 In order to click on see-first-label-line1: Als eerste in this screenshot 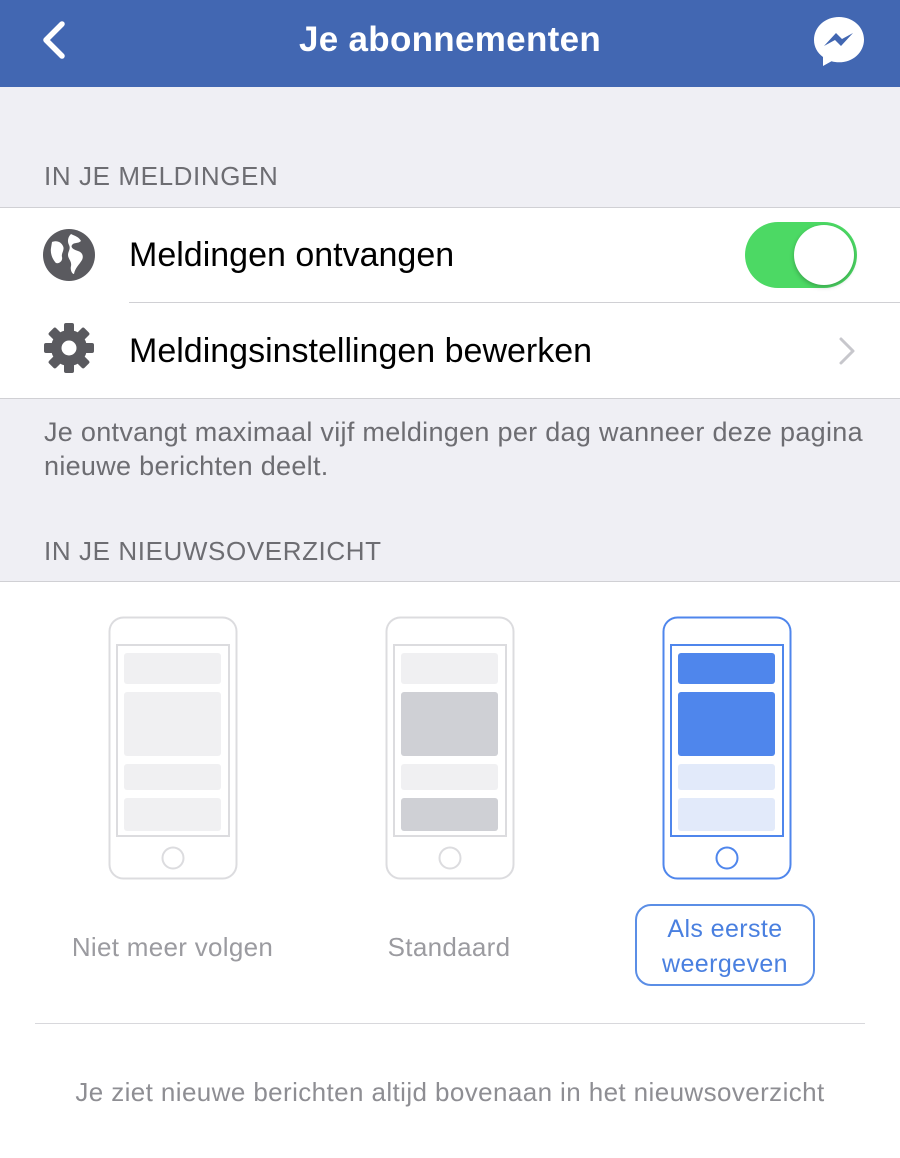, I will do `click(725, 929)`.